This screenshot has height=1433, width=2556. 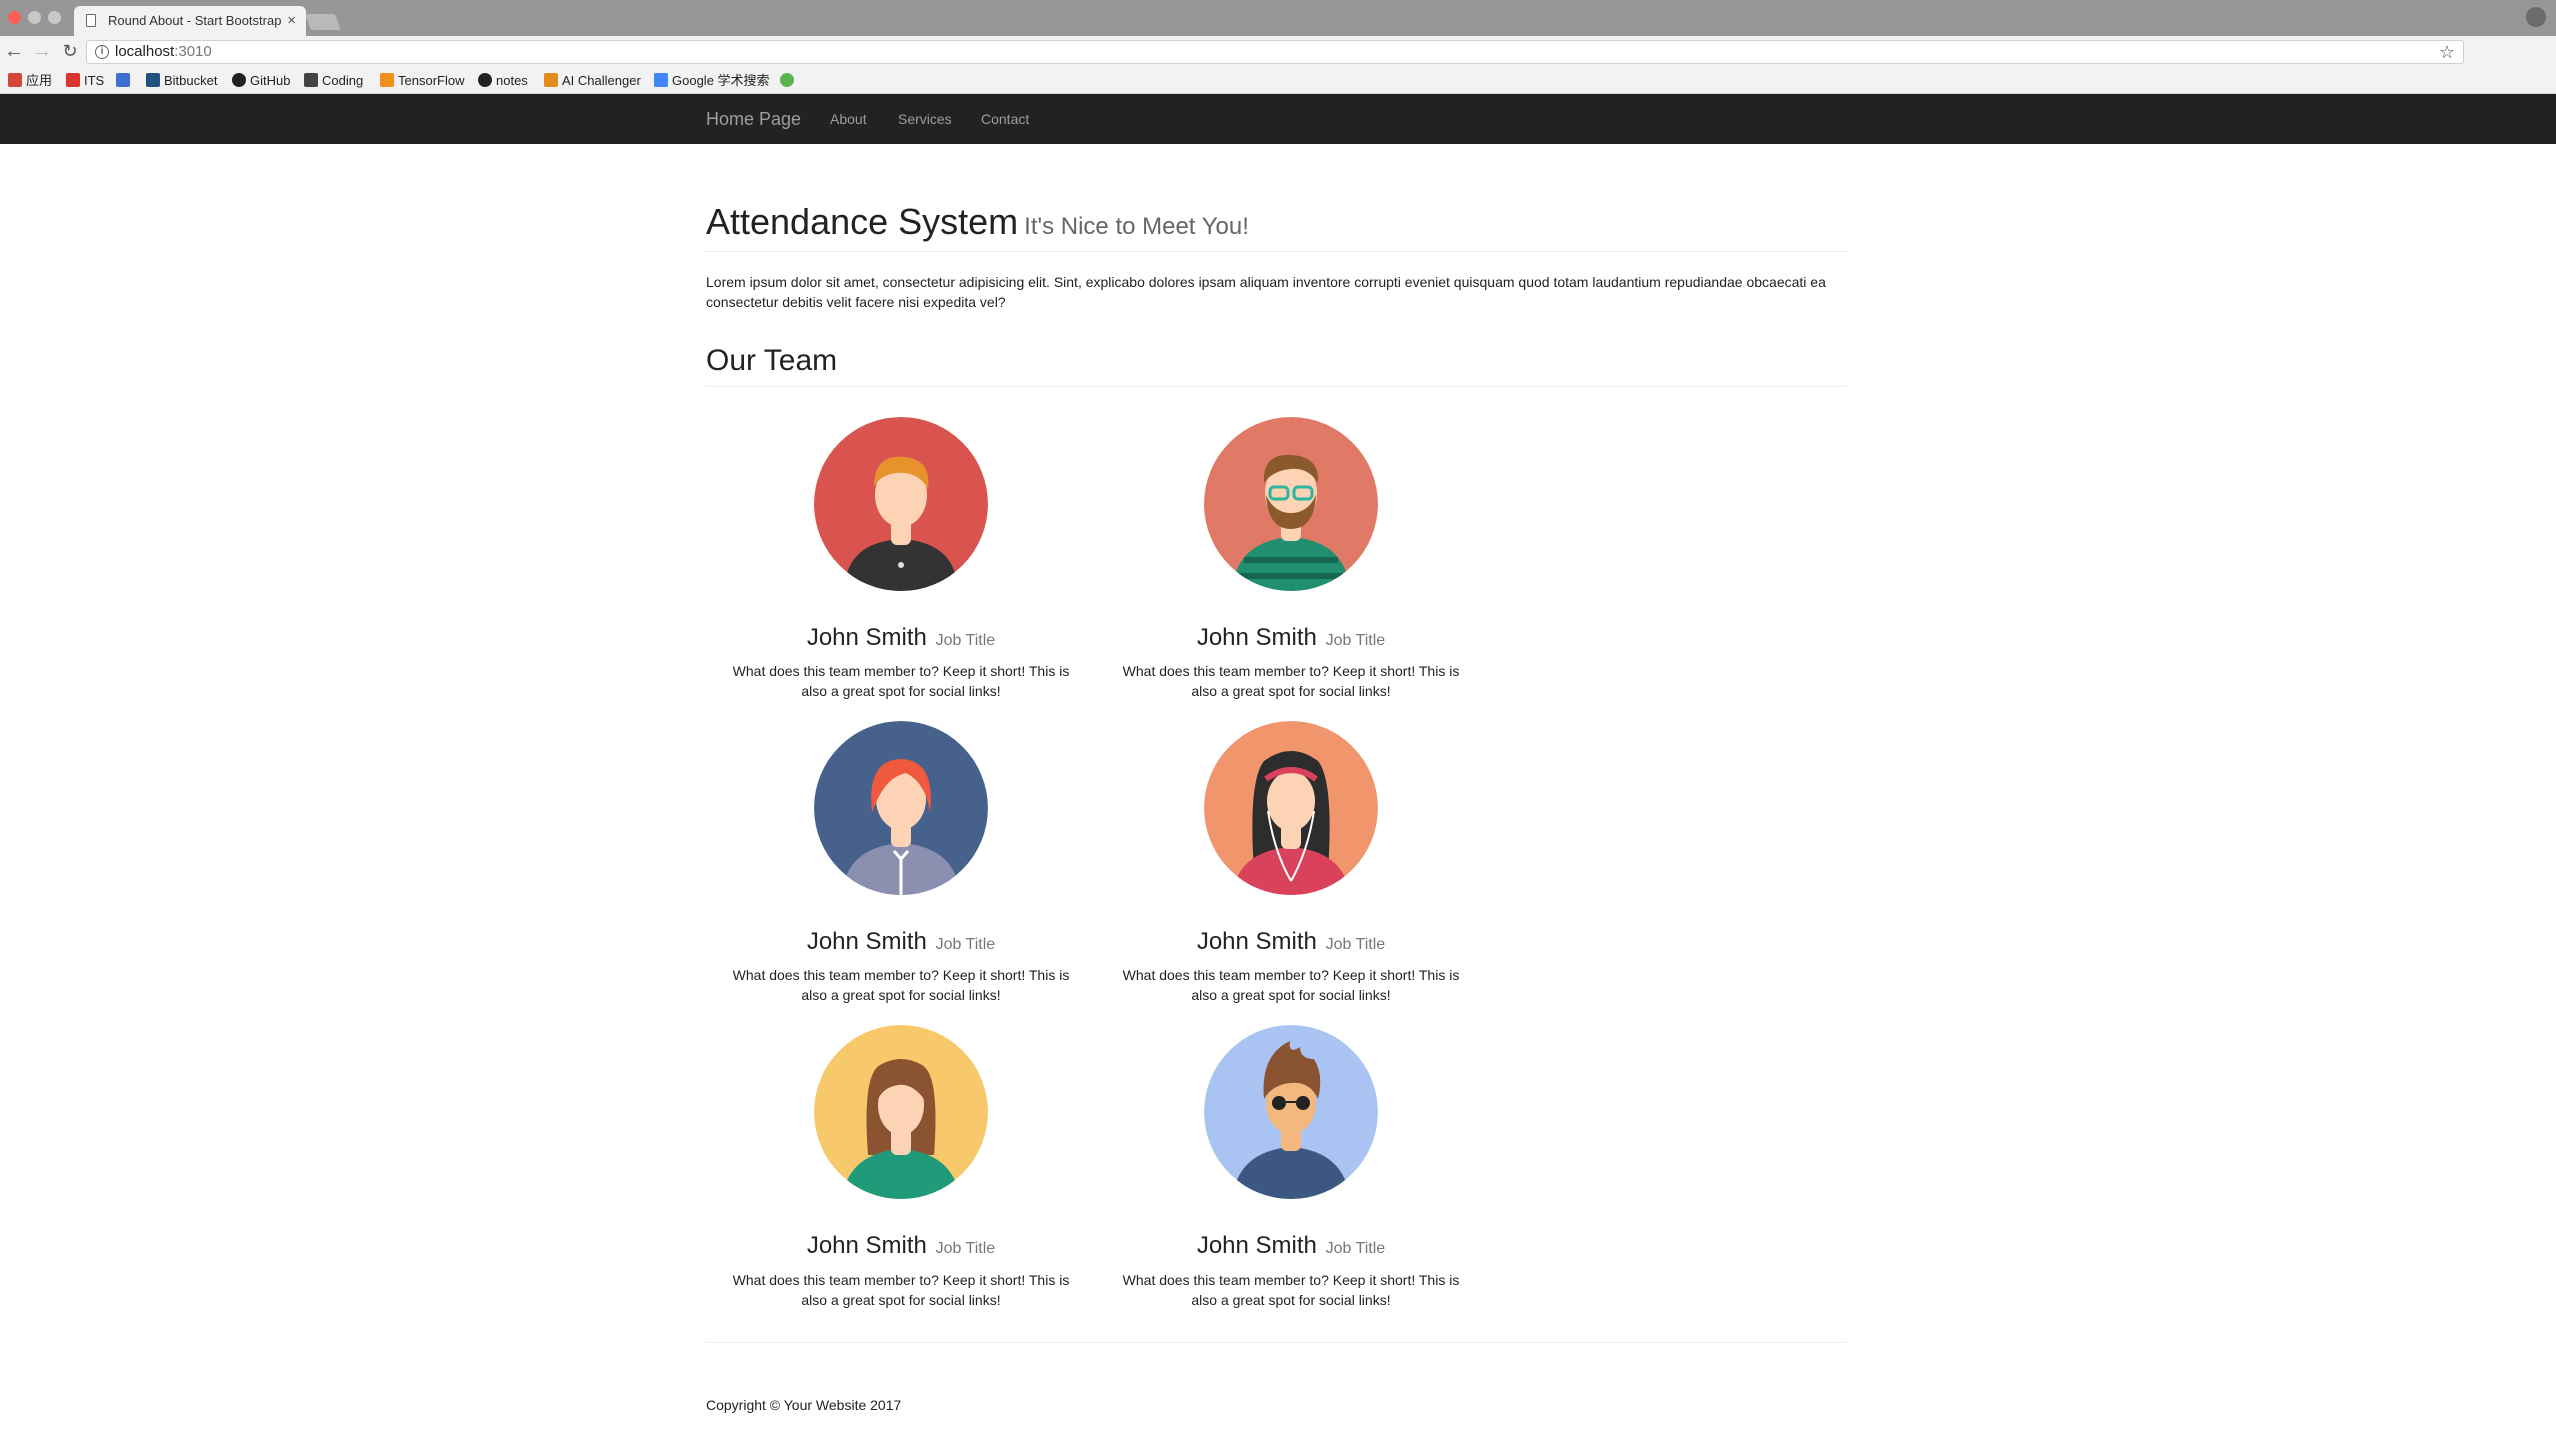 I want to click on new-tab-button, so click(x=323, y=22).